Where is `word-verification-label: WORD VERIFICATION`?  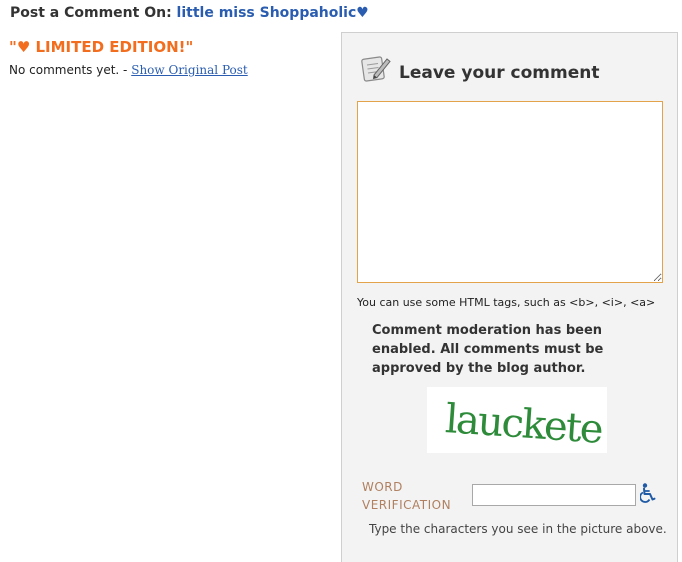
word-verification-label: WORD VERIFICATION is located at coordinates (412, 496).